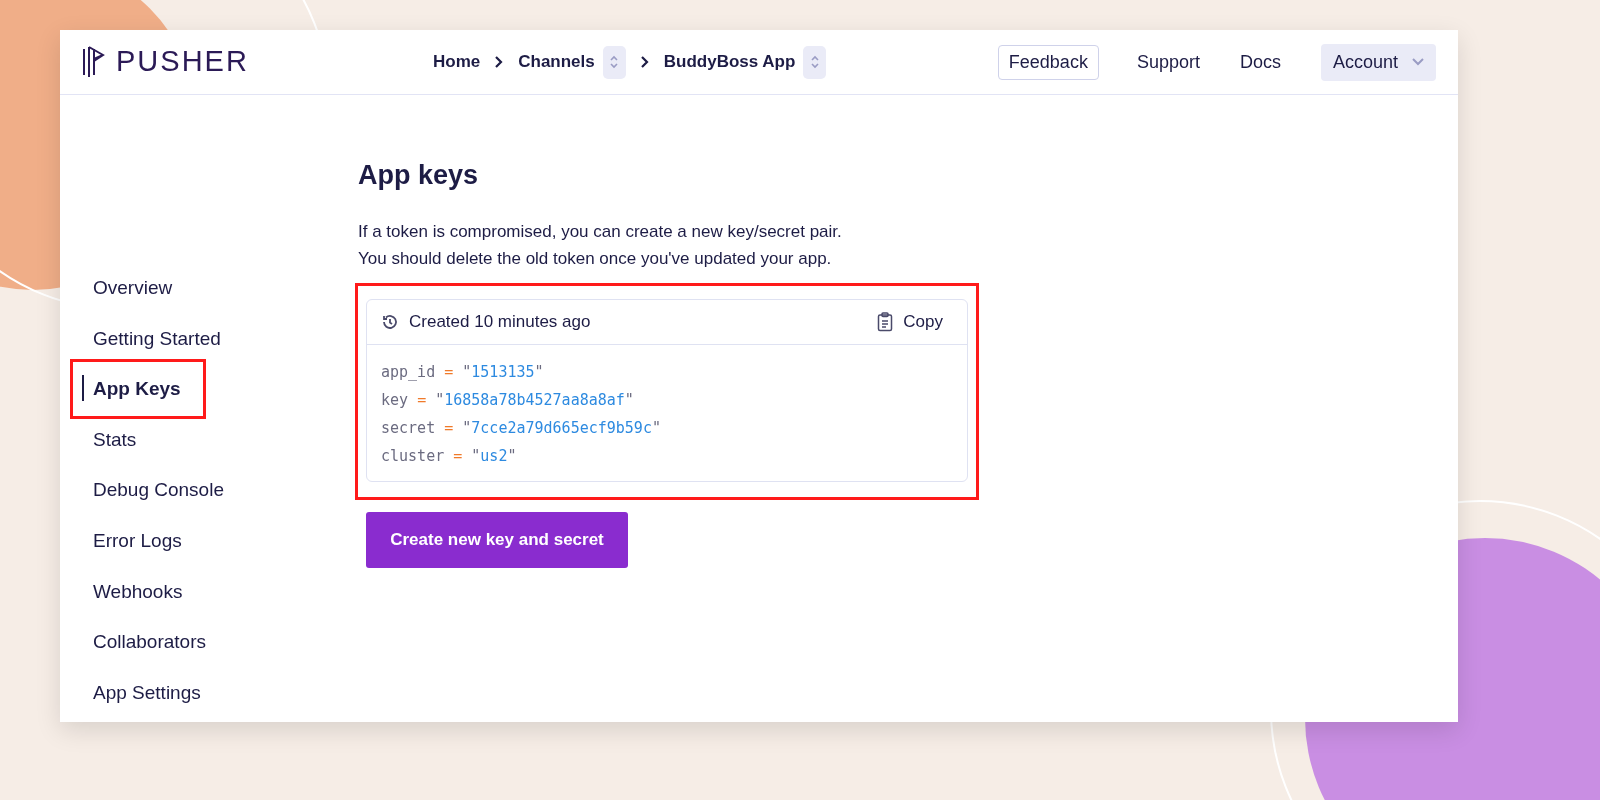 This screenshot has height=800, width=1600. I want to click on description-text: If a token is compromised, you can create a new key/secret pair., so click(600, 231).